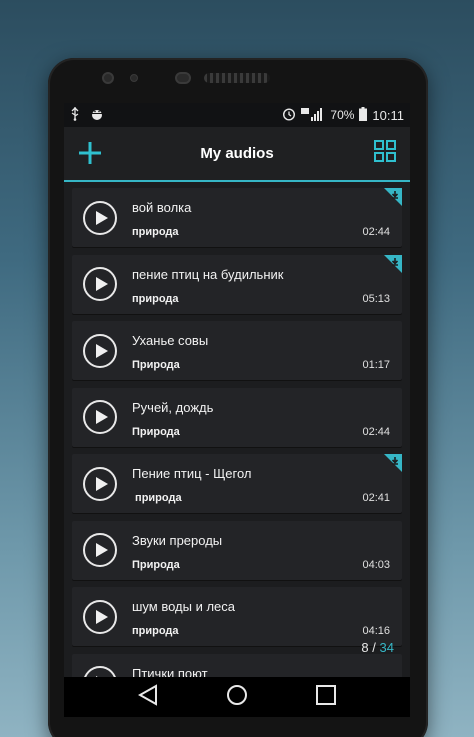  I want to click on home-button, so click(237, 697).